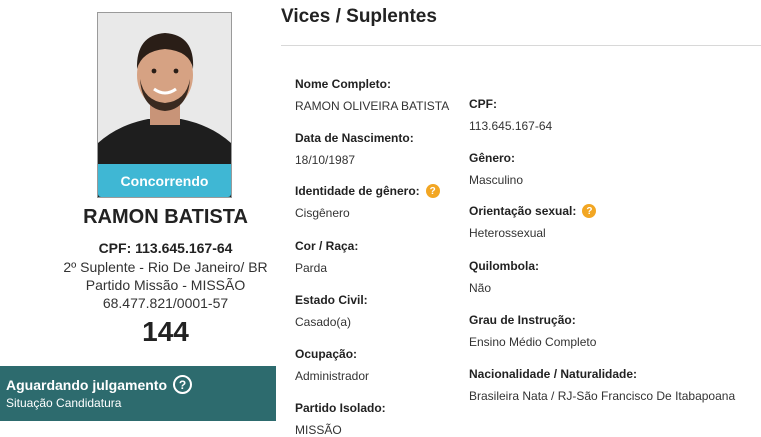 Image resolution: width=761 pixels, height=437 pixels. I want to click on candidate-name: RAMON BATISTA, so click(165, 217).